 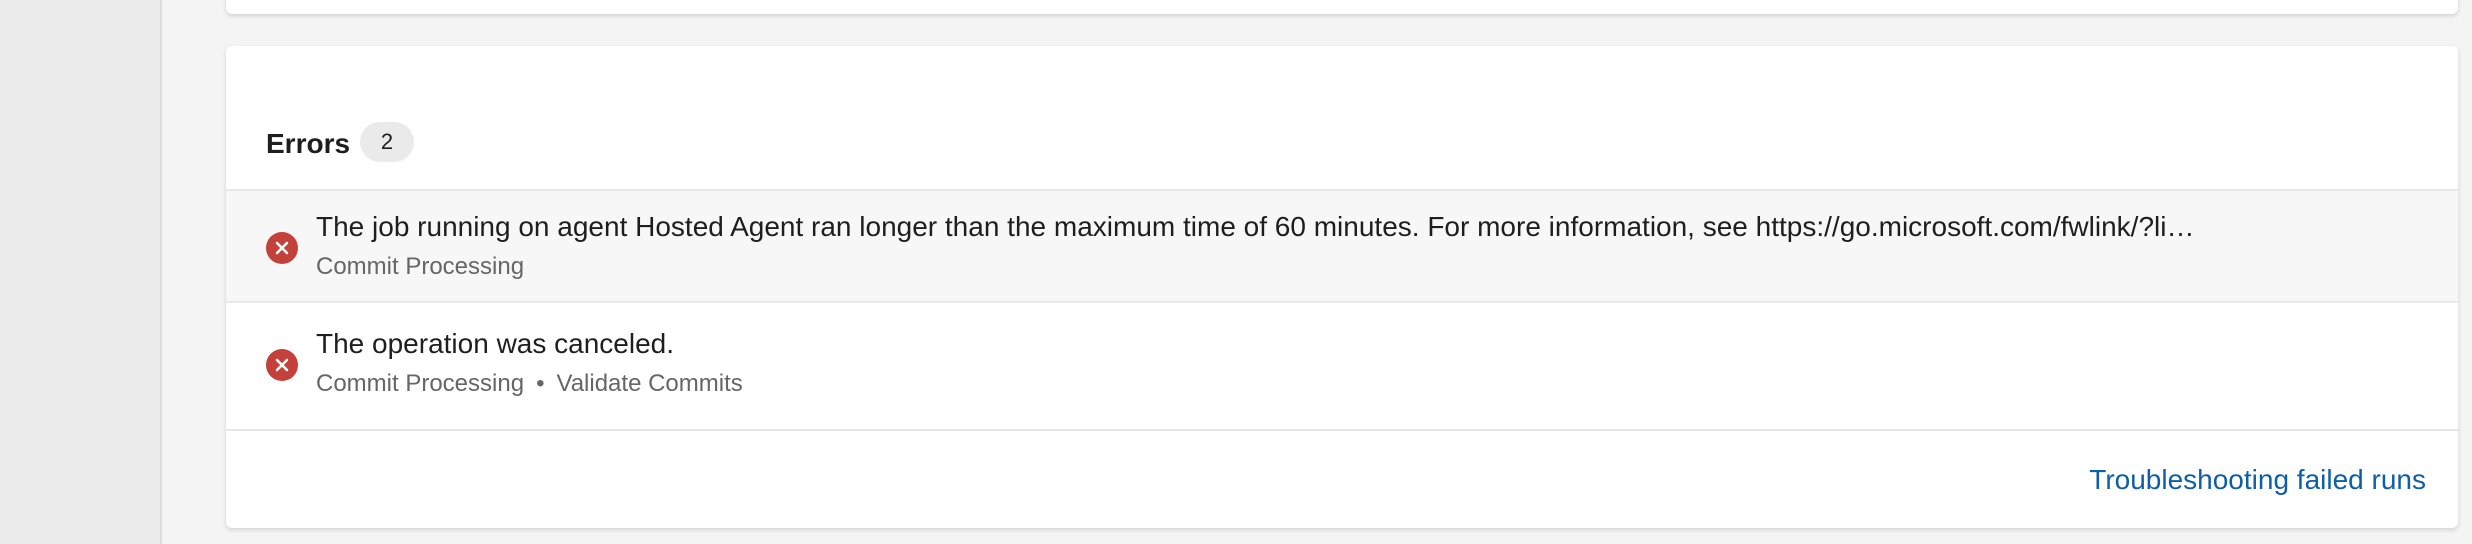 What do you see at coordinates (81, 272) in the screenshot?
I see `left-navigation-rail` at bounding box center [81, 272].